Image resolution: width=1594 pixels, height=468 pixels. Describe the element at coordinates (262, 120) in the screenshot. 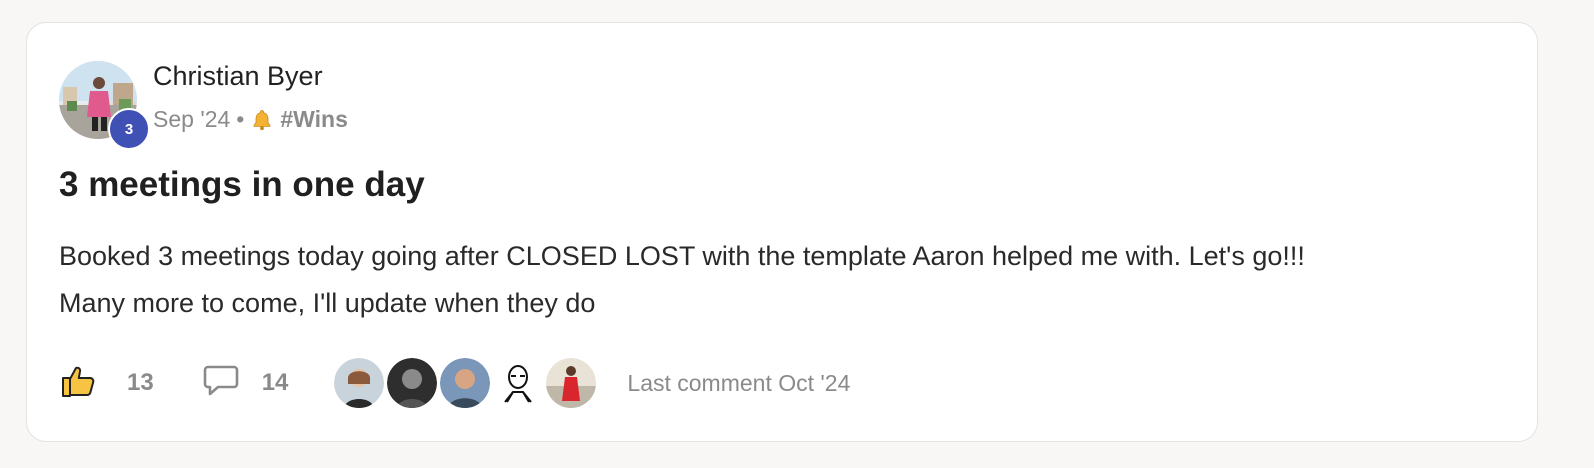

I see `bell-icon` at that location.